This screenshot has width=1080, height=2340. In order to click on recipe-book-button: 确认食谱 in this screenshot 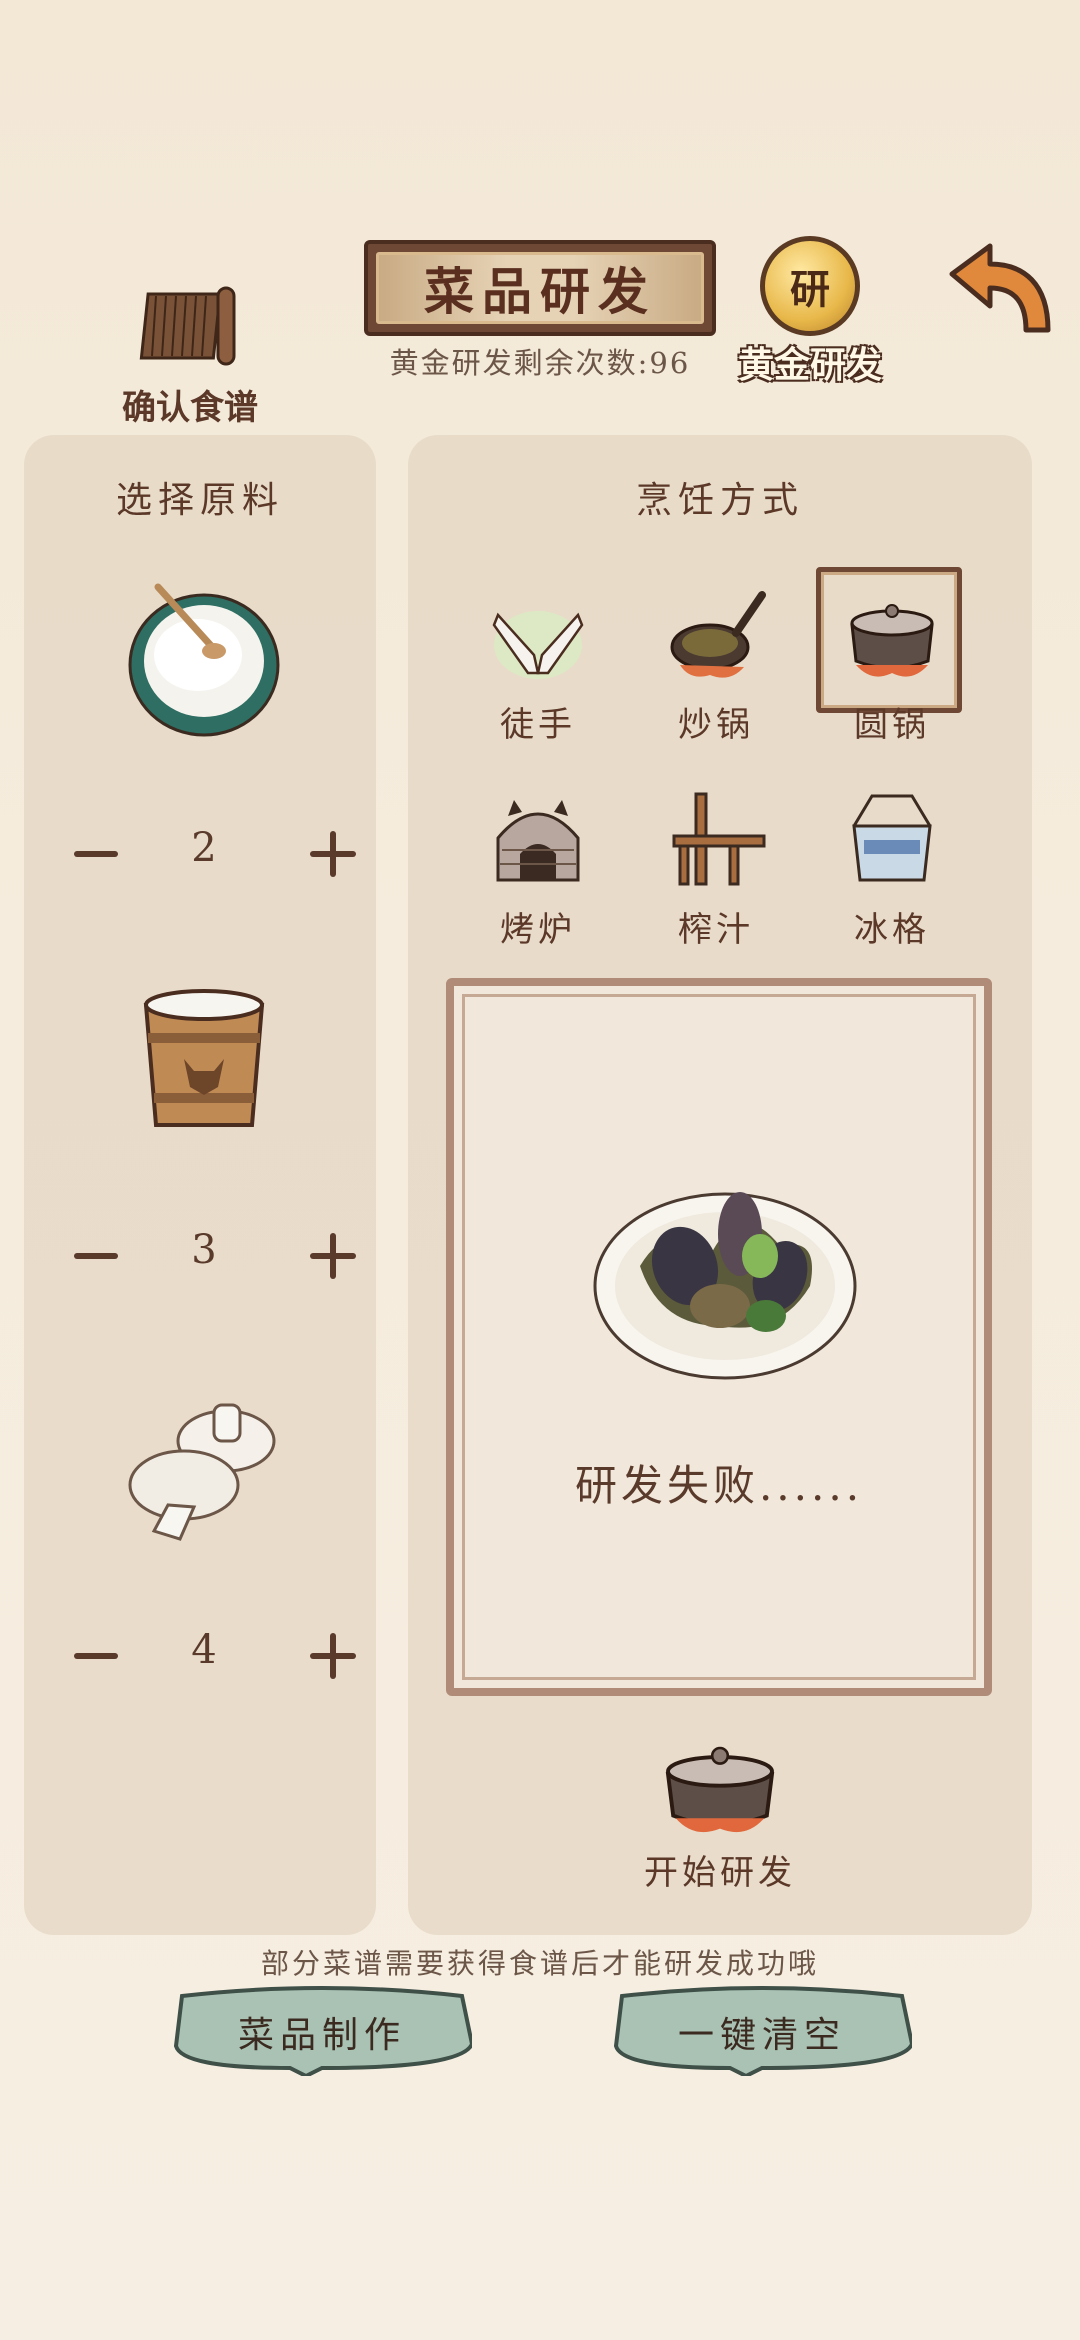, I will do `click(190, 349)`.